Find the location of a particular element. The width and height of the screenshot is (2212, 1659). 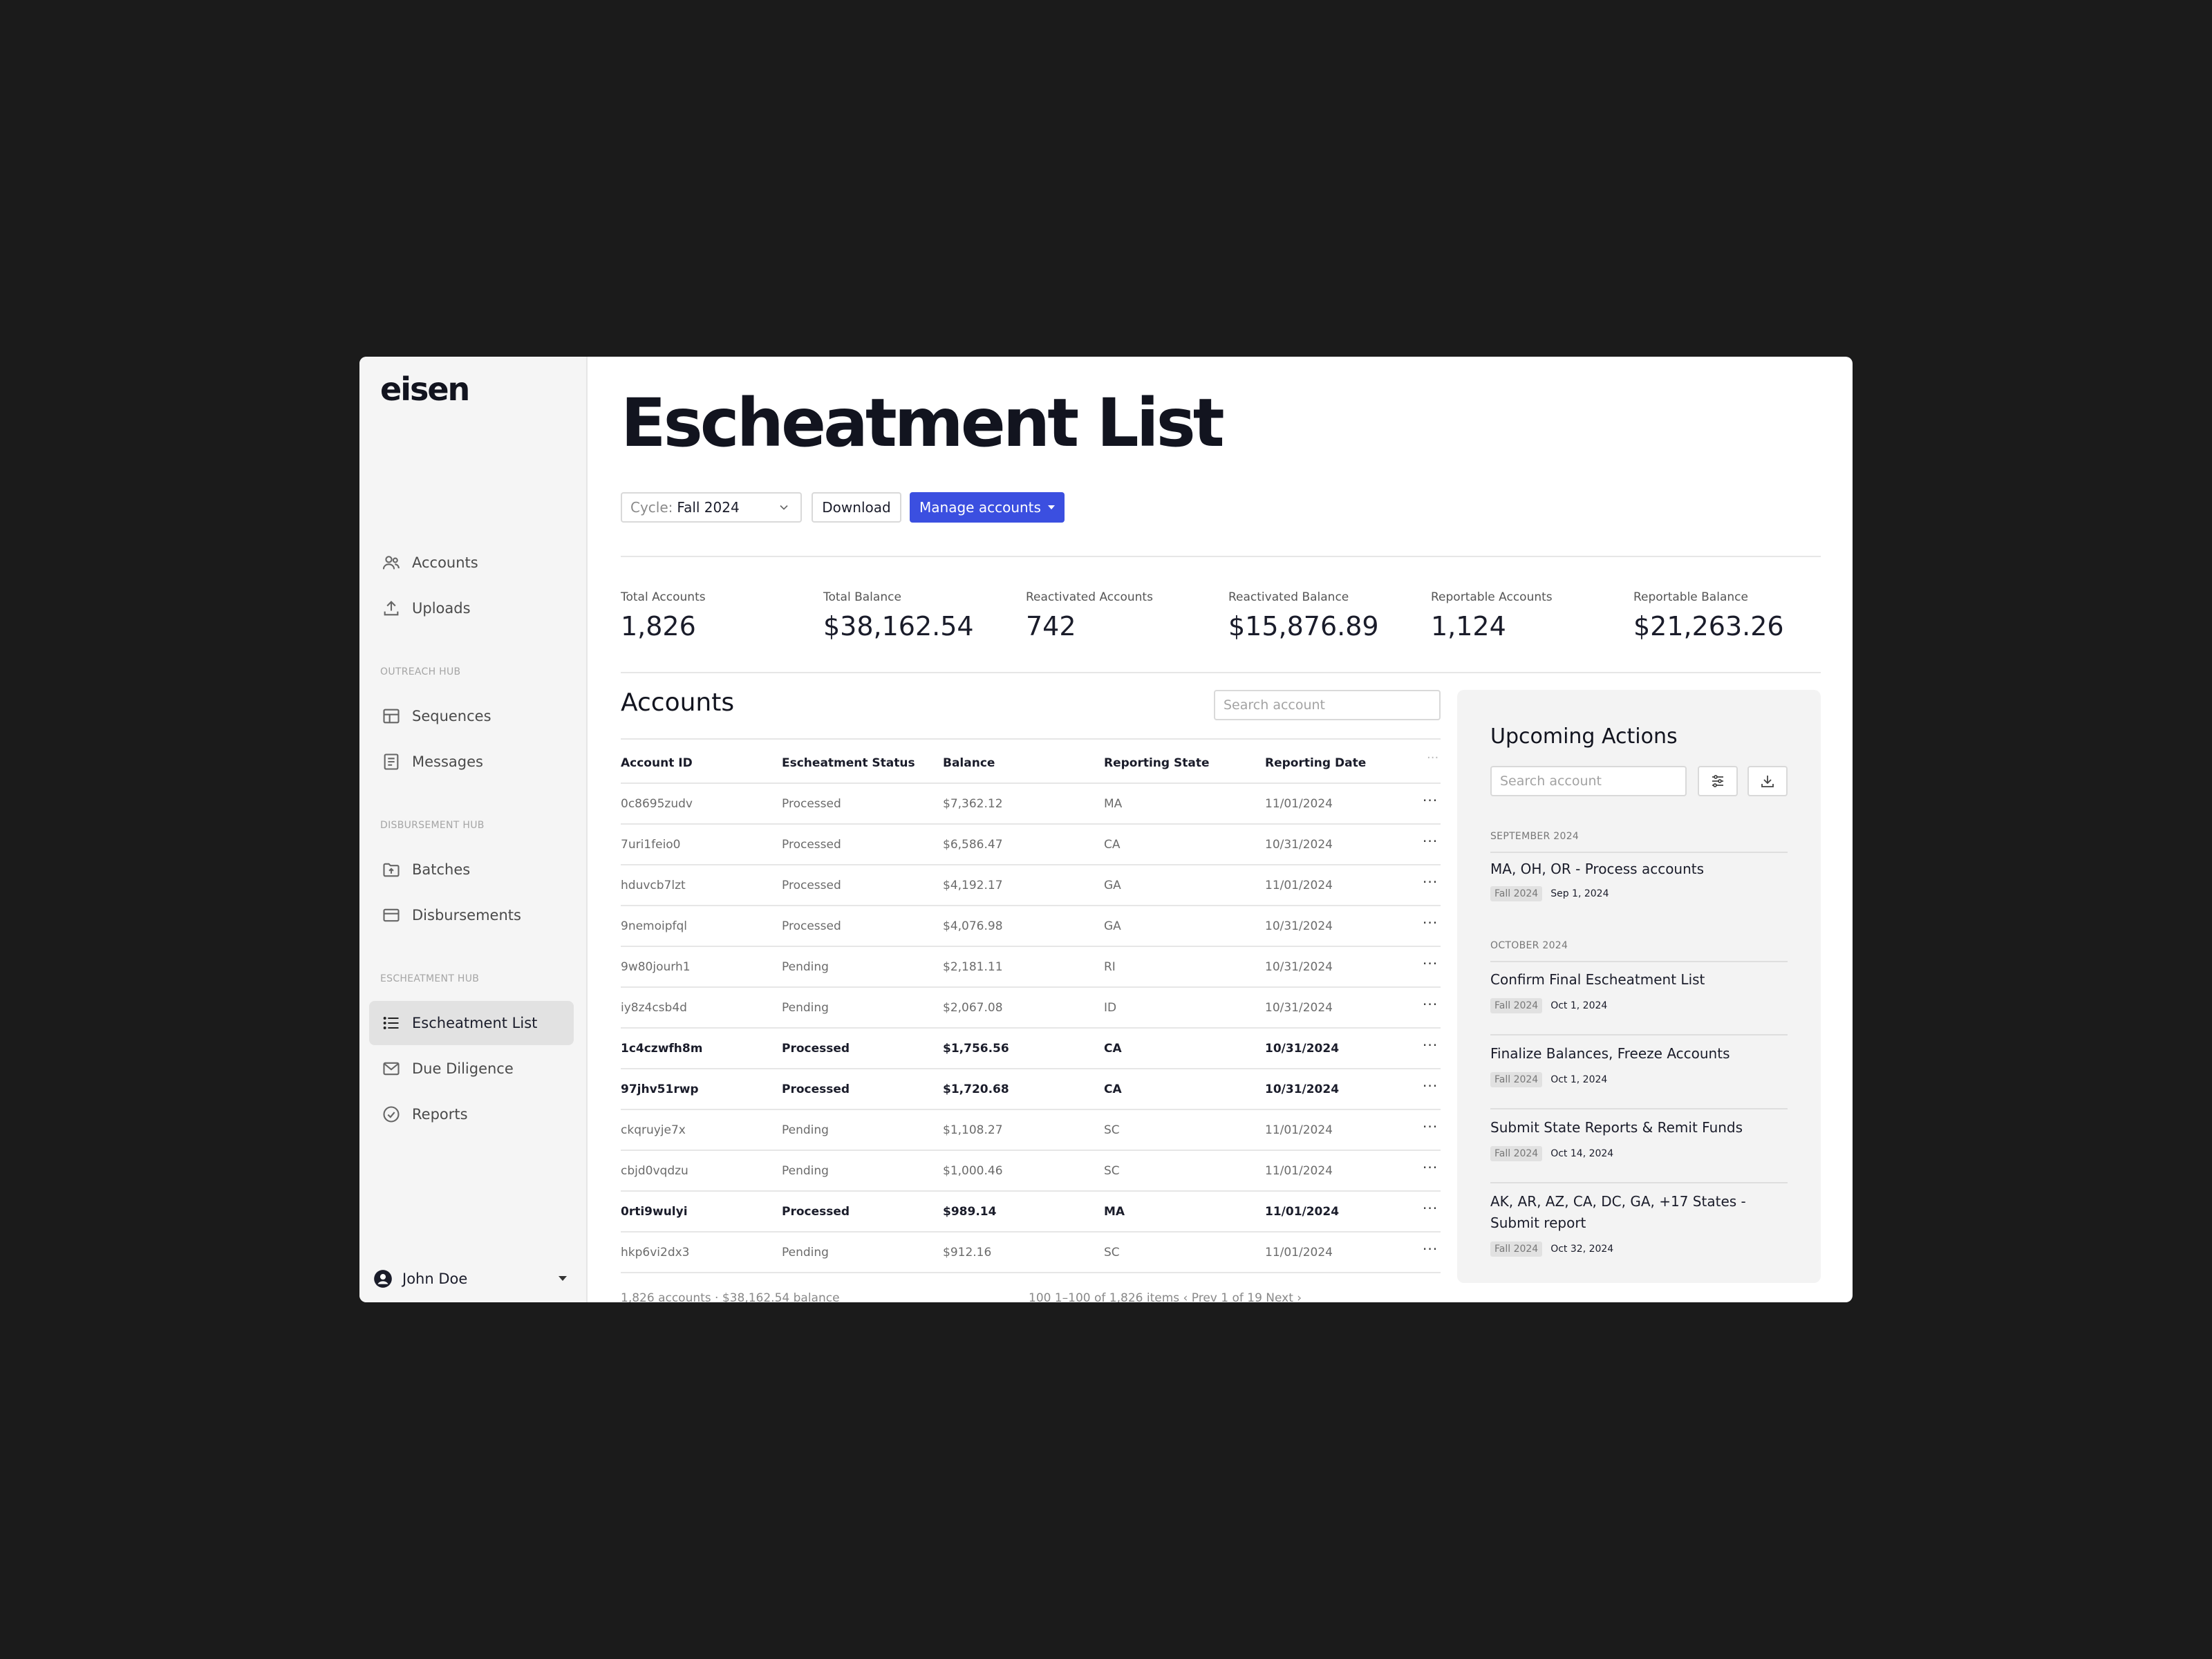

sidebar-item-uploads: Uploads is located at coordinates (472, 608).